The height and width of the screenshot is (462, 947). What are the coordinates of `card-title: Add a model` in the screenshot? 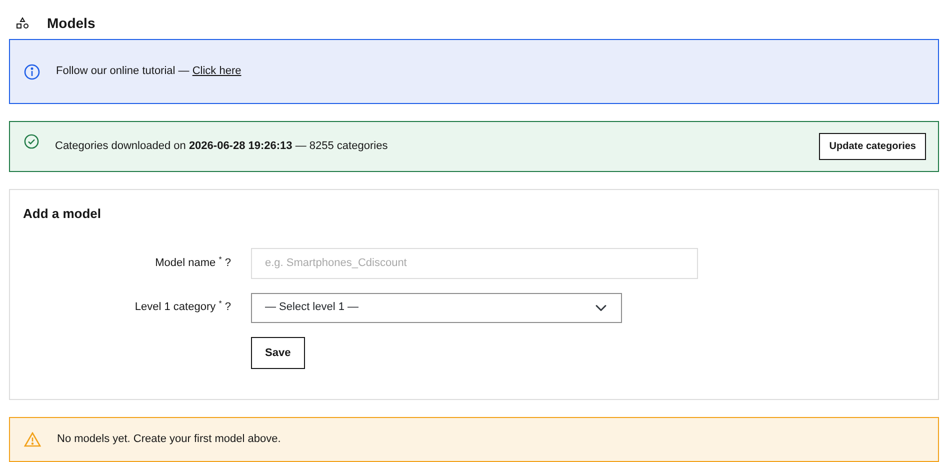 It's located at (62, 214).